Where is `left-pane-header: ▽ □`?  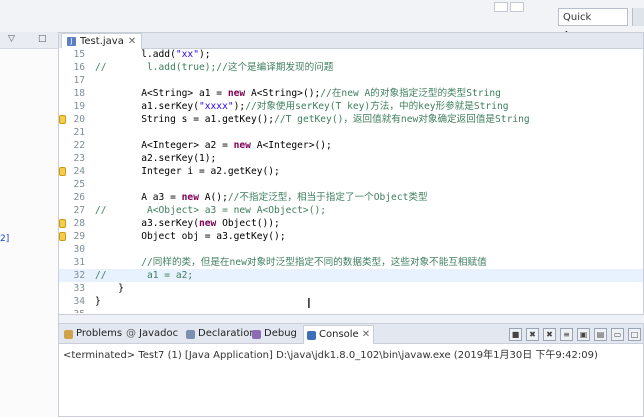 left-pane-header: ▽ □ is located at coordinates (29, 40).